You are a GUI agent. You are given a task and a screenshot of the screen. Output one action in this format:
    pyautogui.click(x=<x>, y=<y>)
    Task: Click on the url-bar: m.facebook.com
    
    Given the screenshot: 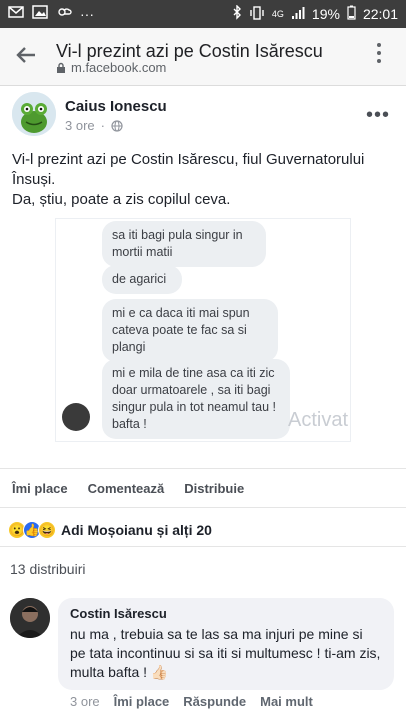 What is the action you would take?
    pyautogui.click(x=111, y=67)
    